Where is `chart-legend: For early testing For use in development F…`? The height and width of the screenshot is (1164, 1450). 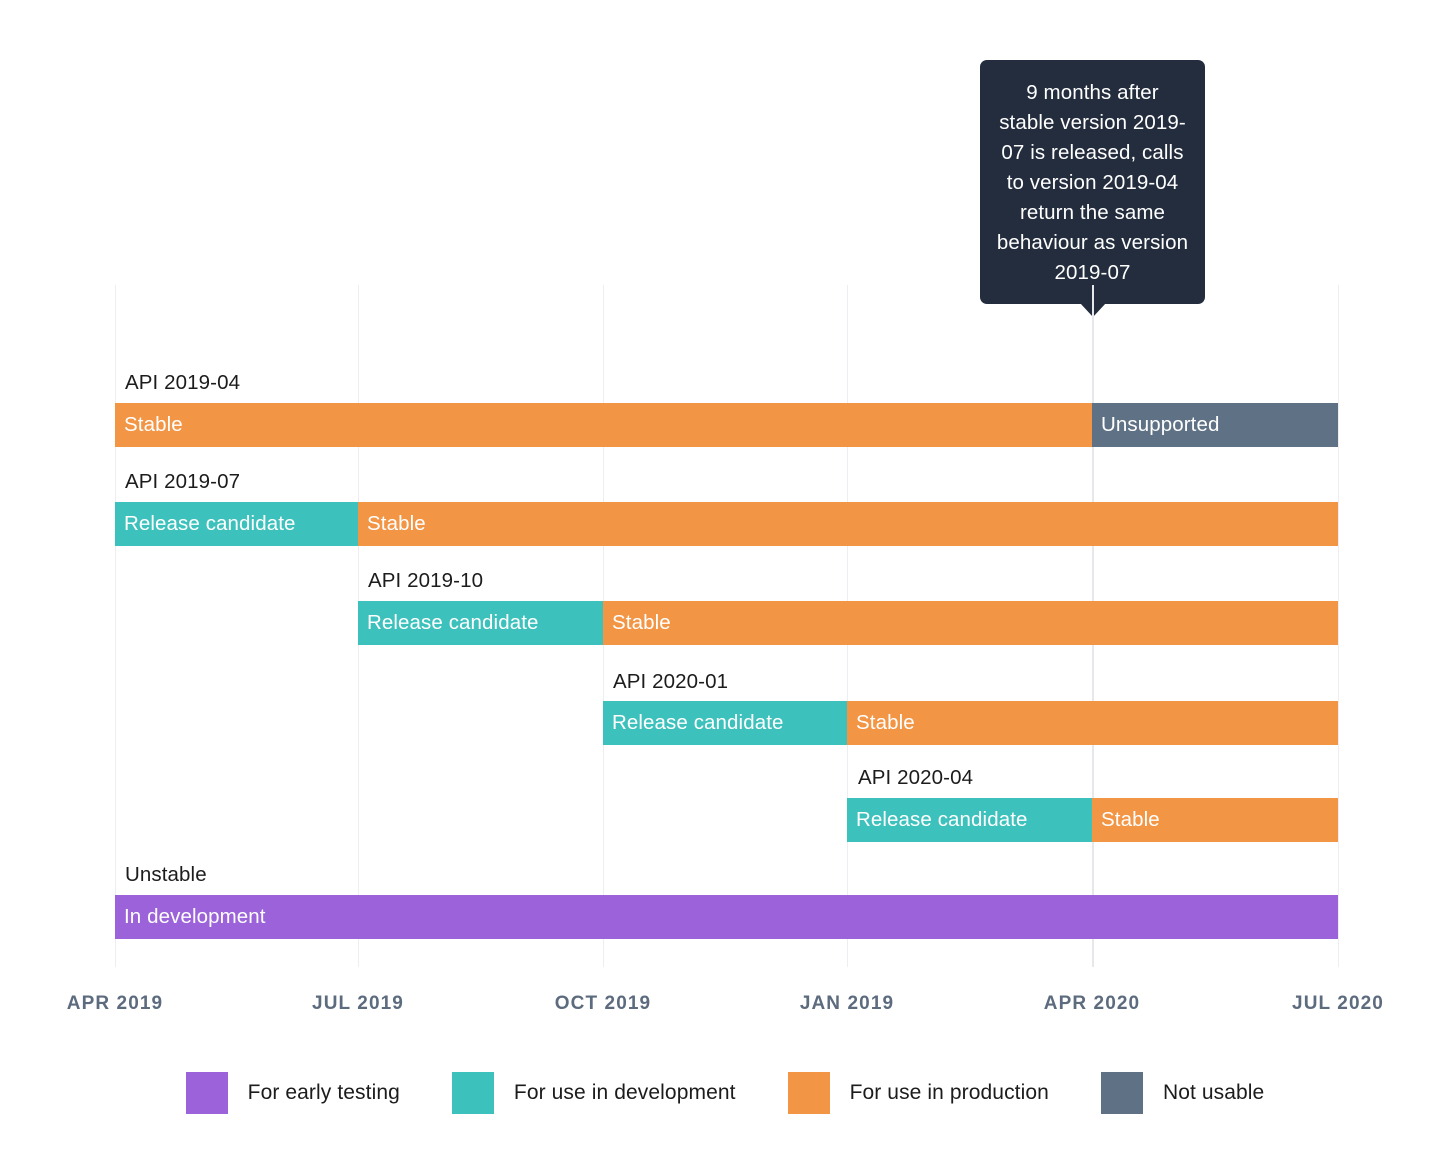 chart-legend: For early testing For use in development F… is located at coordinates (725, 1093).